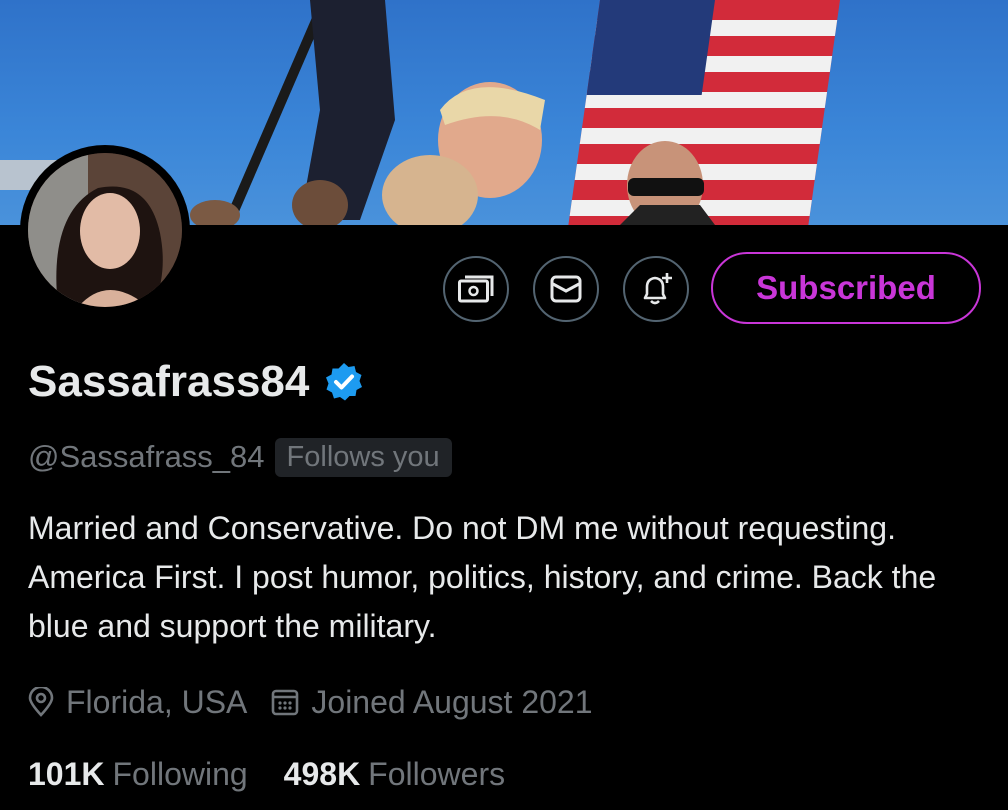 The width and height of the screenshot is (1008, 810). Describe the element at coordinates (846, 288) in the screenshot. I see `subscribed-button: Subscribed` at that location.